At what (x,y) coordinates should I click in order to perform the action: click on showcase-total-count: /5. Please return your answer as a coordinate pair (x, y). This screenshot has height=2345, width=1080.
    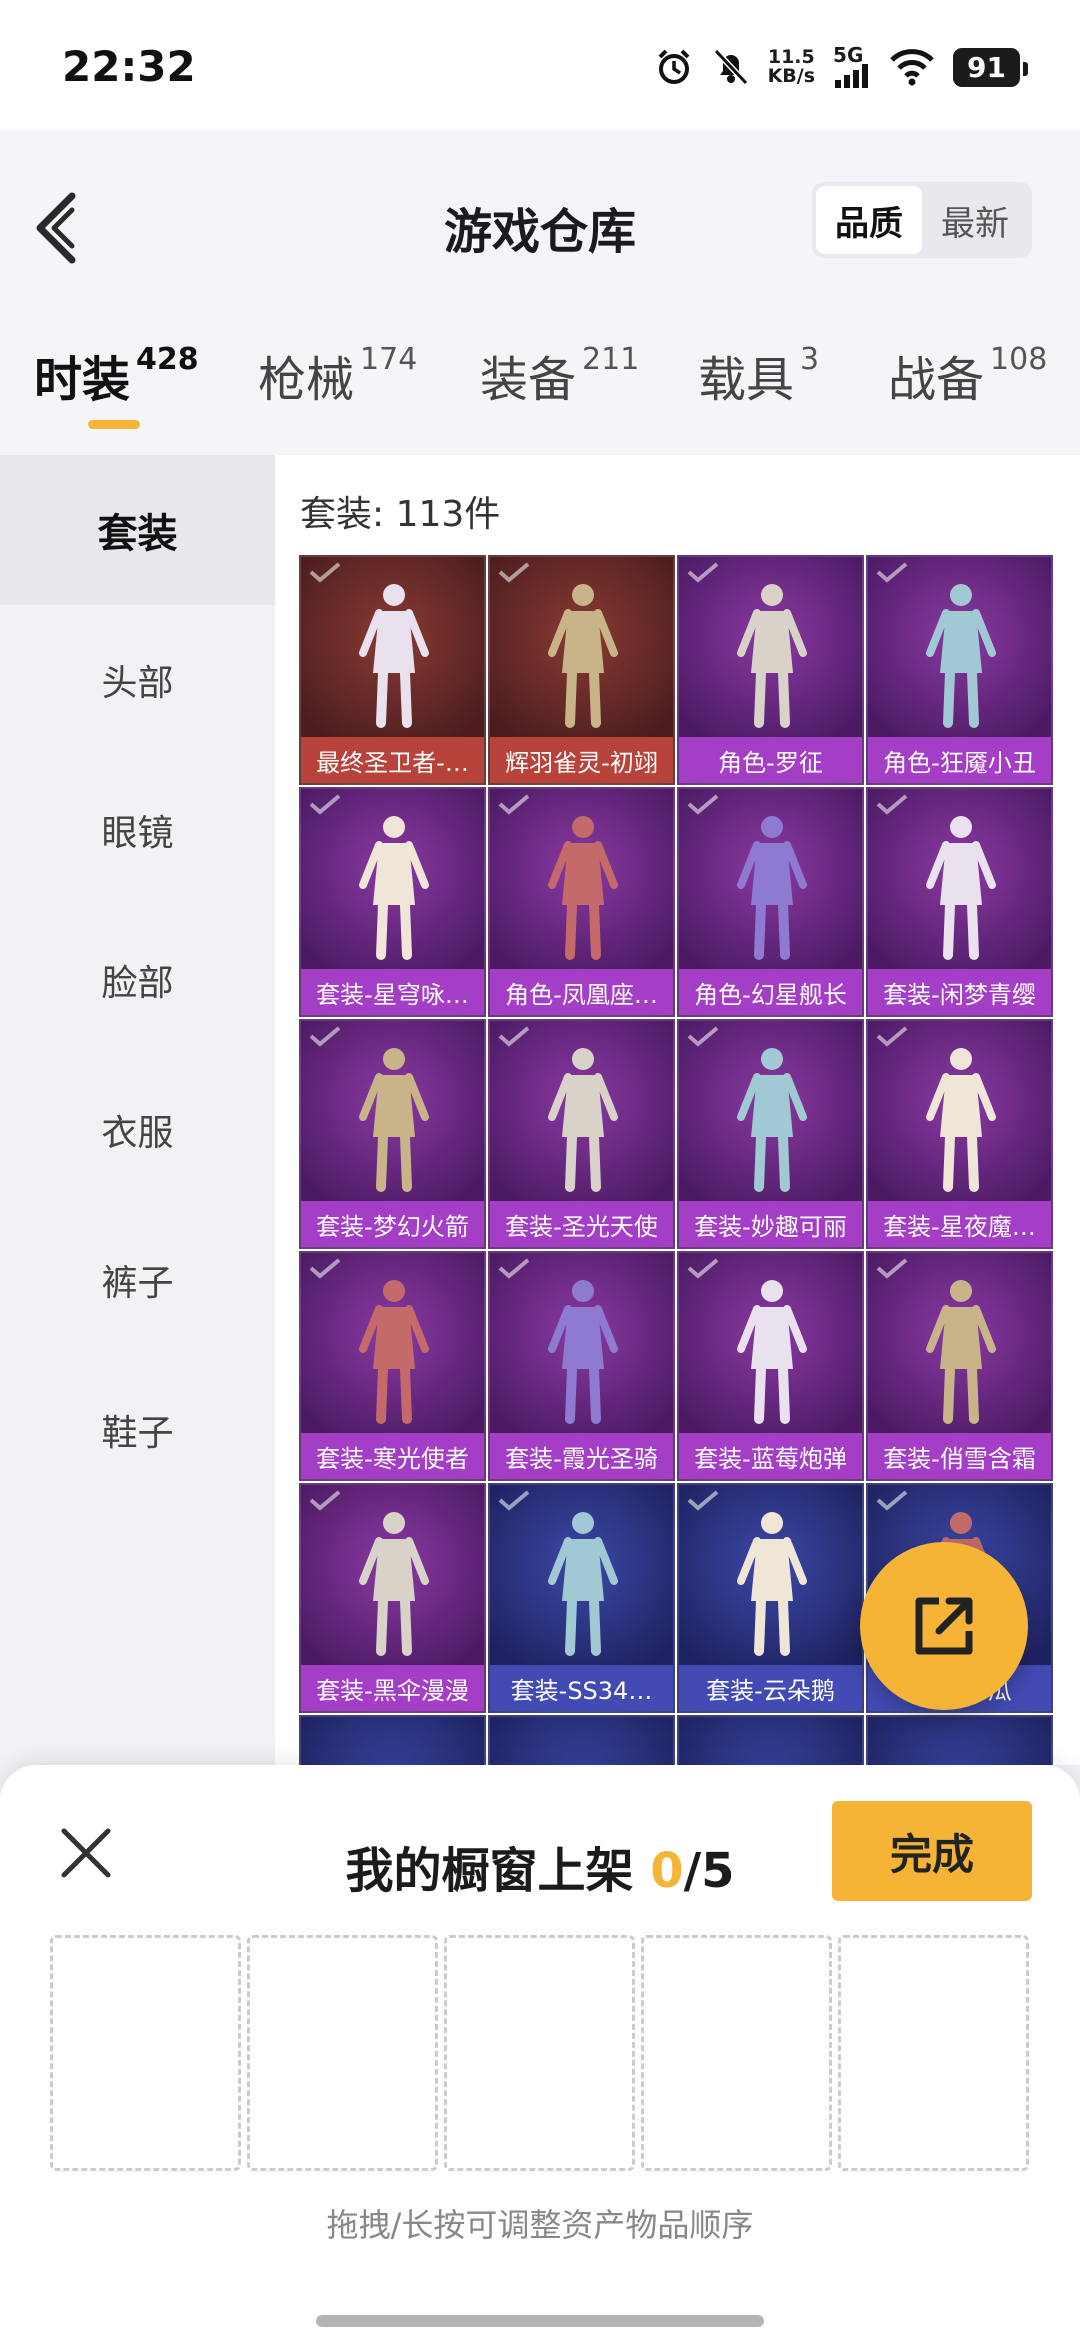
    Looking at the image, I should click on (709, 1871).